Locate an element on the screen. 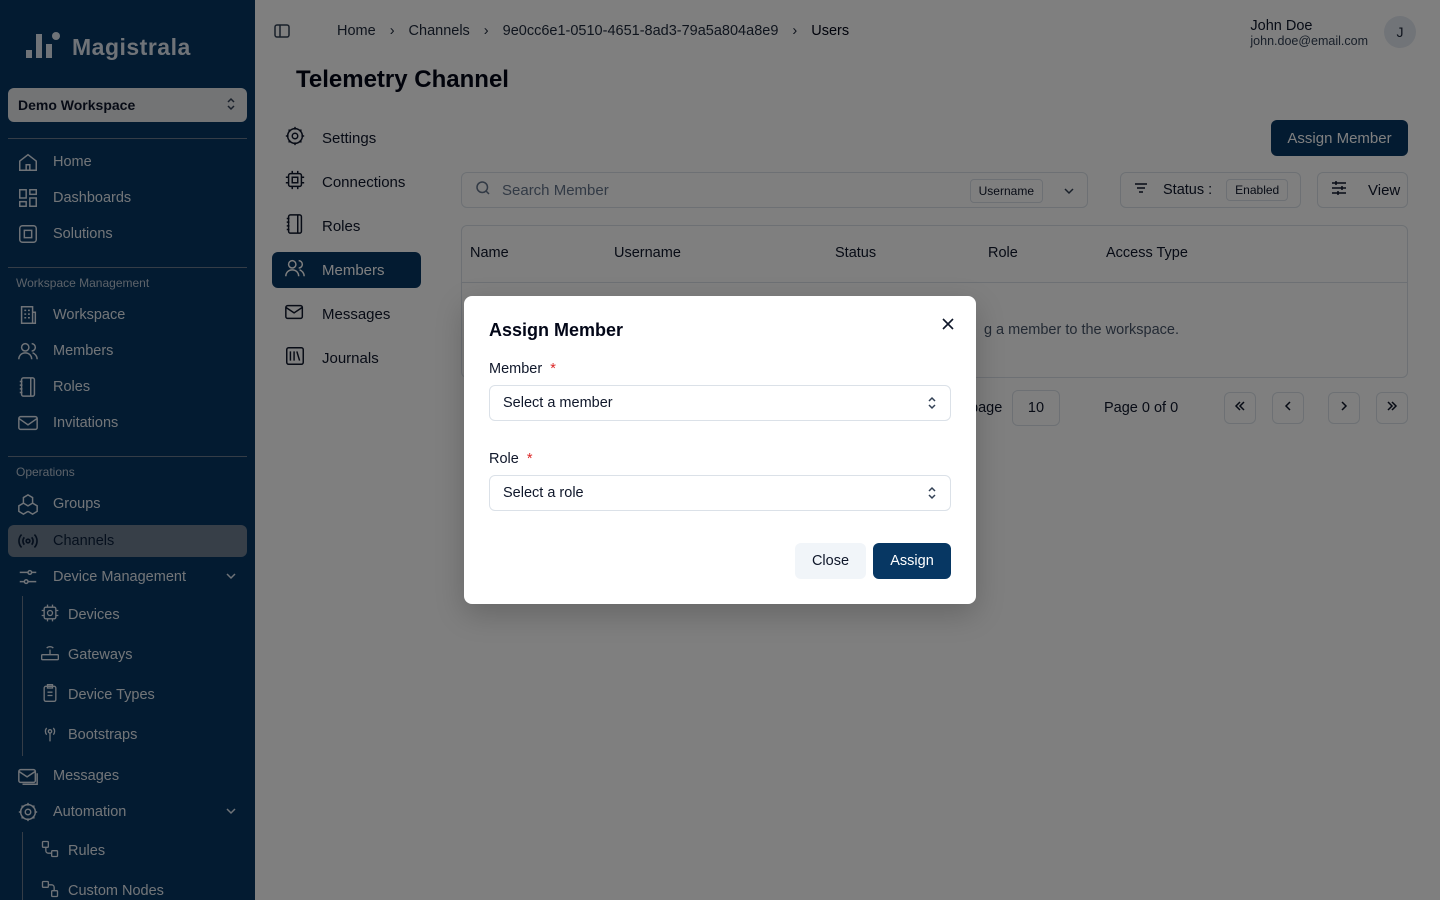 The image size is (1440, 900). dialog-title: Assign Member is located at coordinates (556, 330).